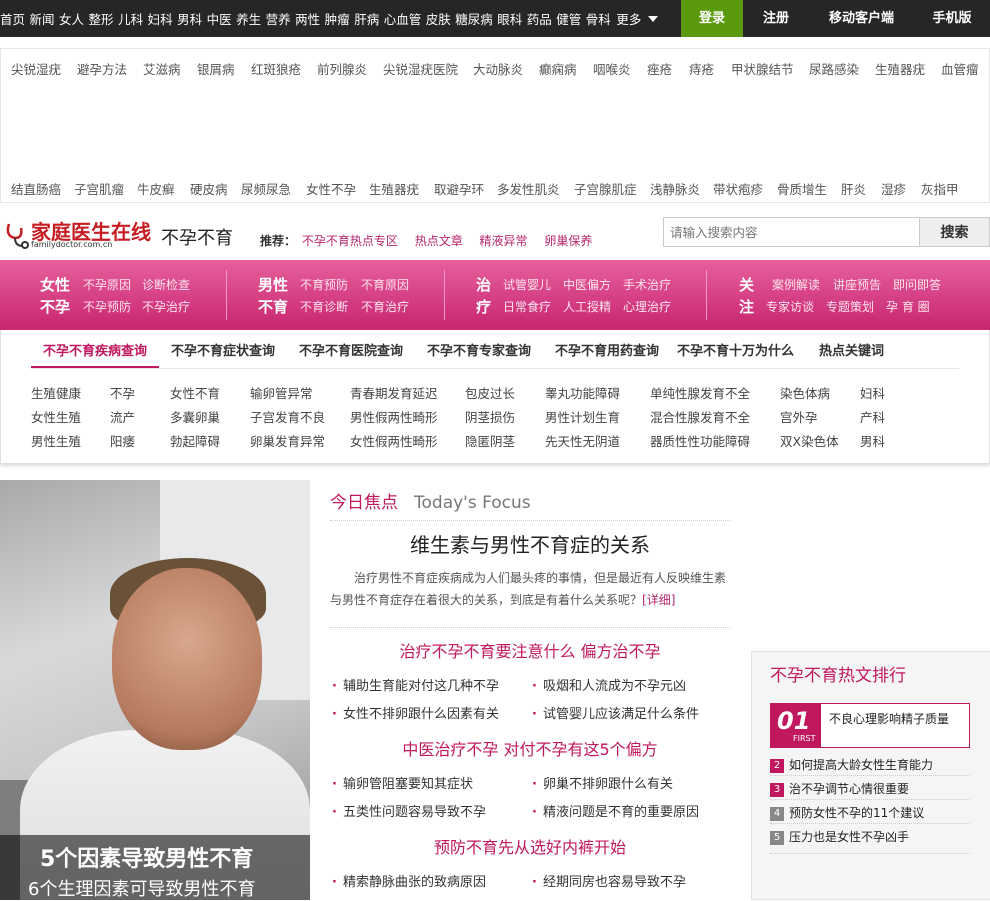  Describe the element at coordinates (209, 188) in the screenshot. I see `disease-tag: 硬皮病` at that location.